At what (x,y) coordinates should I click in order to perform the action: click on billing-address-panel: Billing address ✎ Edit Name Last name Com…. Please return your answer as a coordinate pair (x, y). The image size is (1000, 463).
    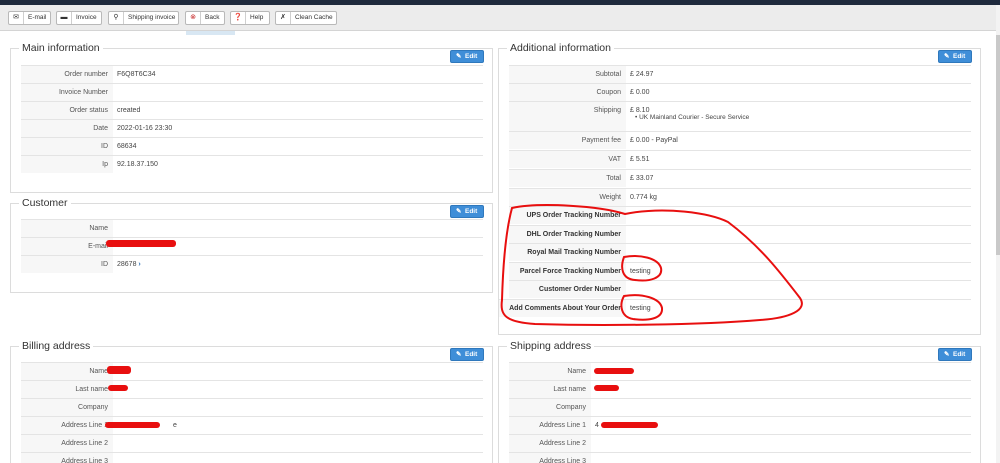
    Looking at the image, I should click on (251, 401).